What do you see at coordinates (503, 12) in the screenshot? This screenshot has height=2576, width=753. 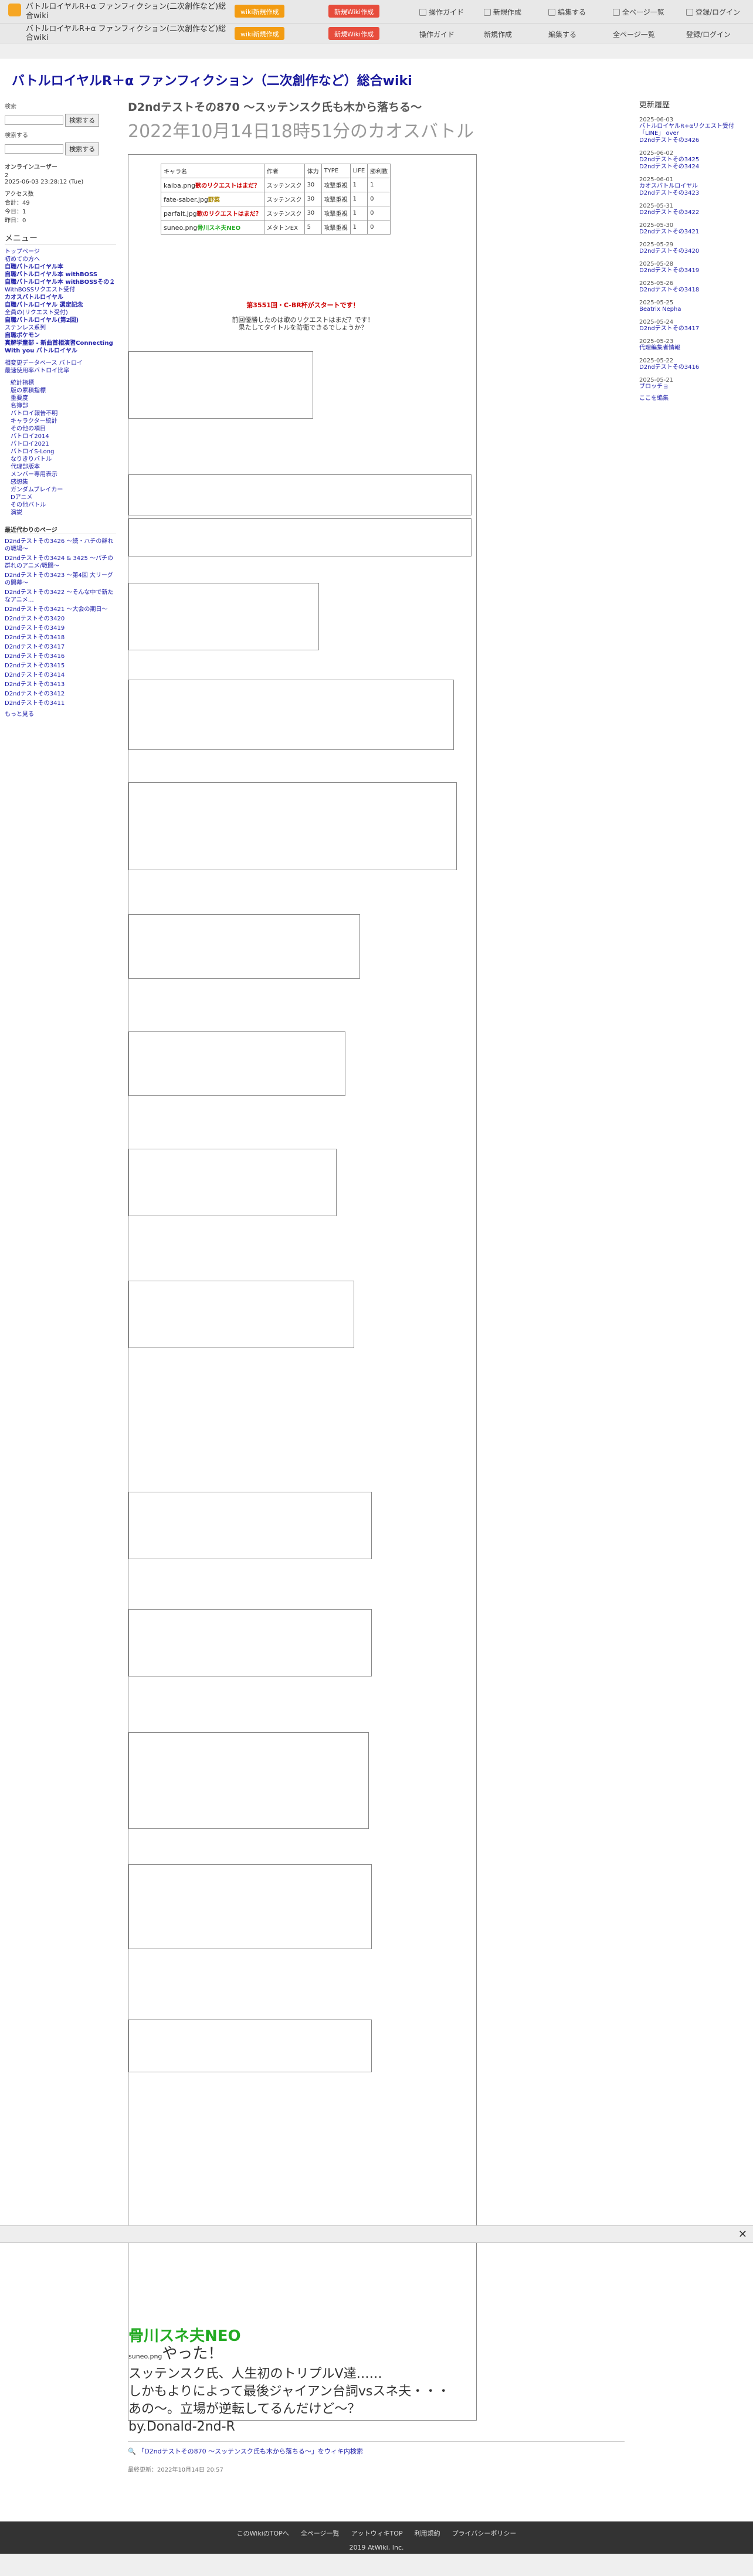 I see `new-page-link: 新規作成` at bounding box center [503, 12].